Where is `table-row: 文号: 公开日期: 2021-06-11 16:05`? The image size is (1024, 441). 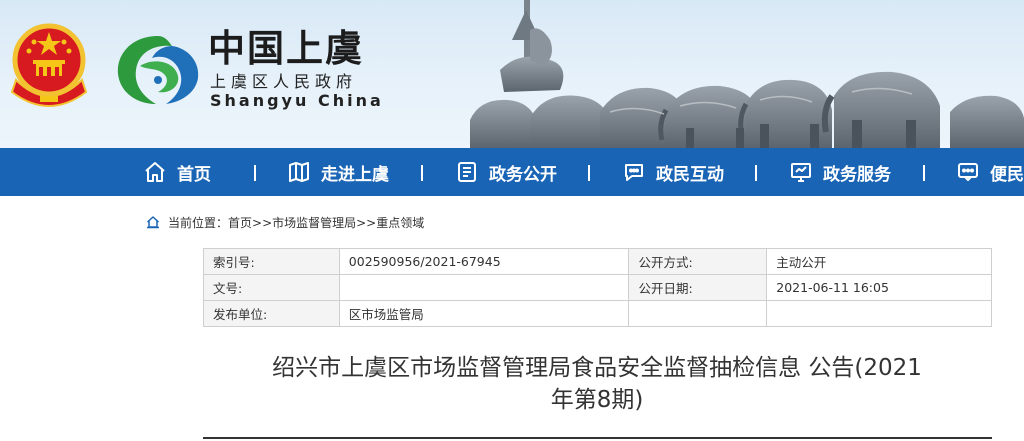 table-row: 文号: 公开日期: 2021-06-11 16:05 is located at coordinates (597, 287).